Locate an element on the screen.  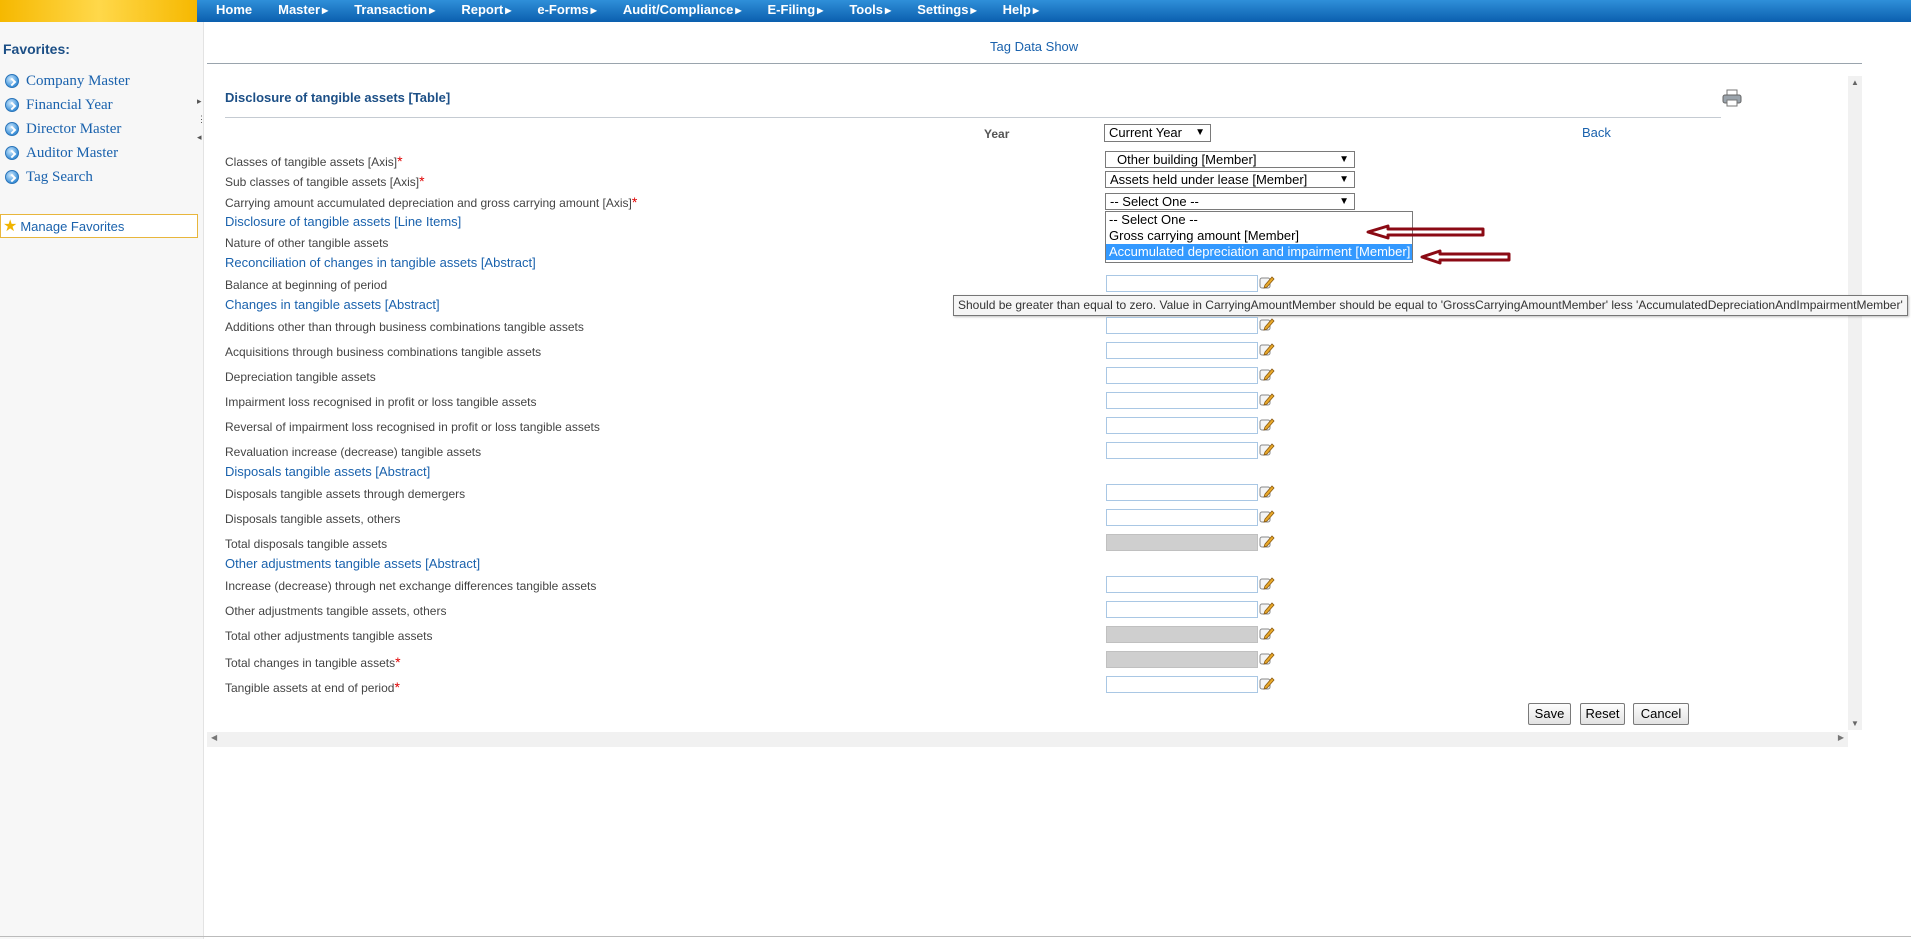
carrying-axis-value: -- Select One -- is located at coordinates (1154, 201).